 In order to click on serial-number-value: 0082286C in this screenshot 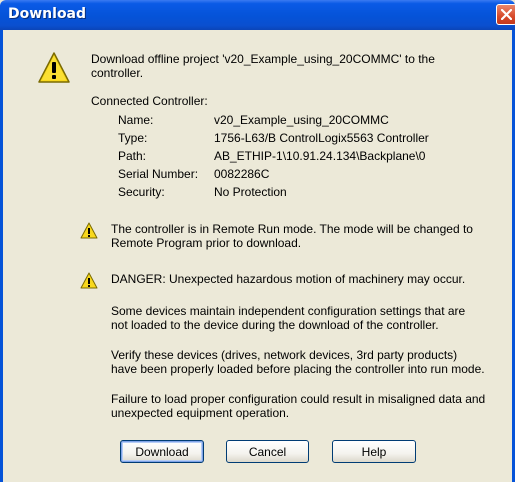, I will do `click(242, 174)`.